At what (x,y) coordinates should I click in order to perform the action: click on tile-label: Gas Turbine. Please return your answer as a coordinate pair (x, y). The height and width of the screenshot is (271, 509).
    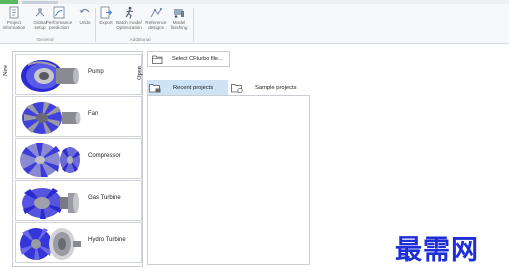
    Looking at the image, I should click on (104, 198).